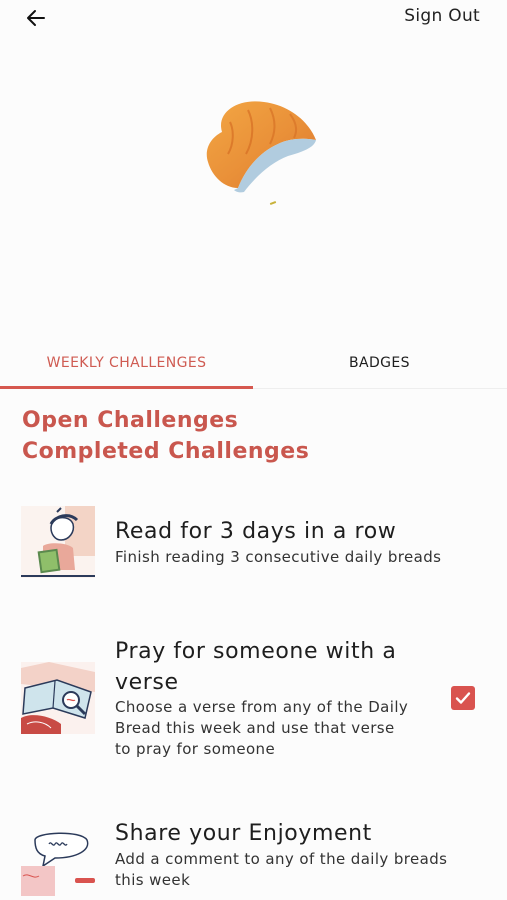 The height and width of the screenshot is (900, 507). I want to click on person-reading-icon, so click(58, 542).